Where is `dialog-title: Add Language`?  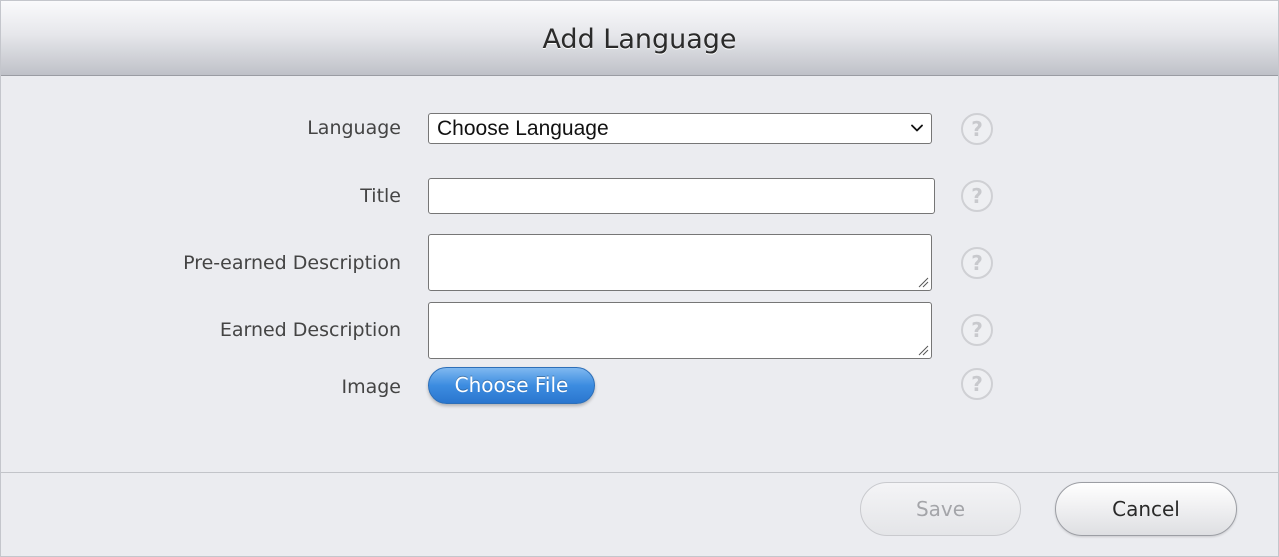 dialog-title: Add Language is located at coordinates (639, 39).